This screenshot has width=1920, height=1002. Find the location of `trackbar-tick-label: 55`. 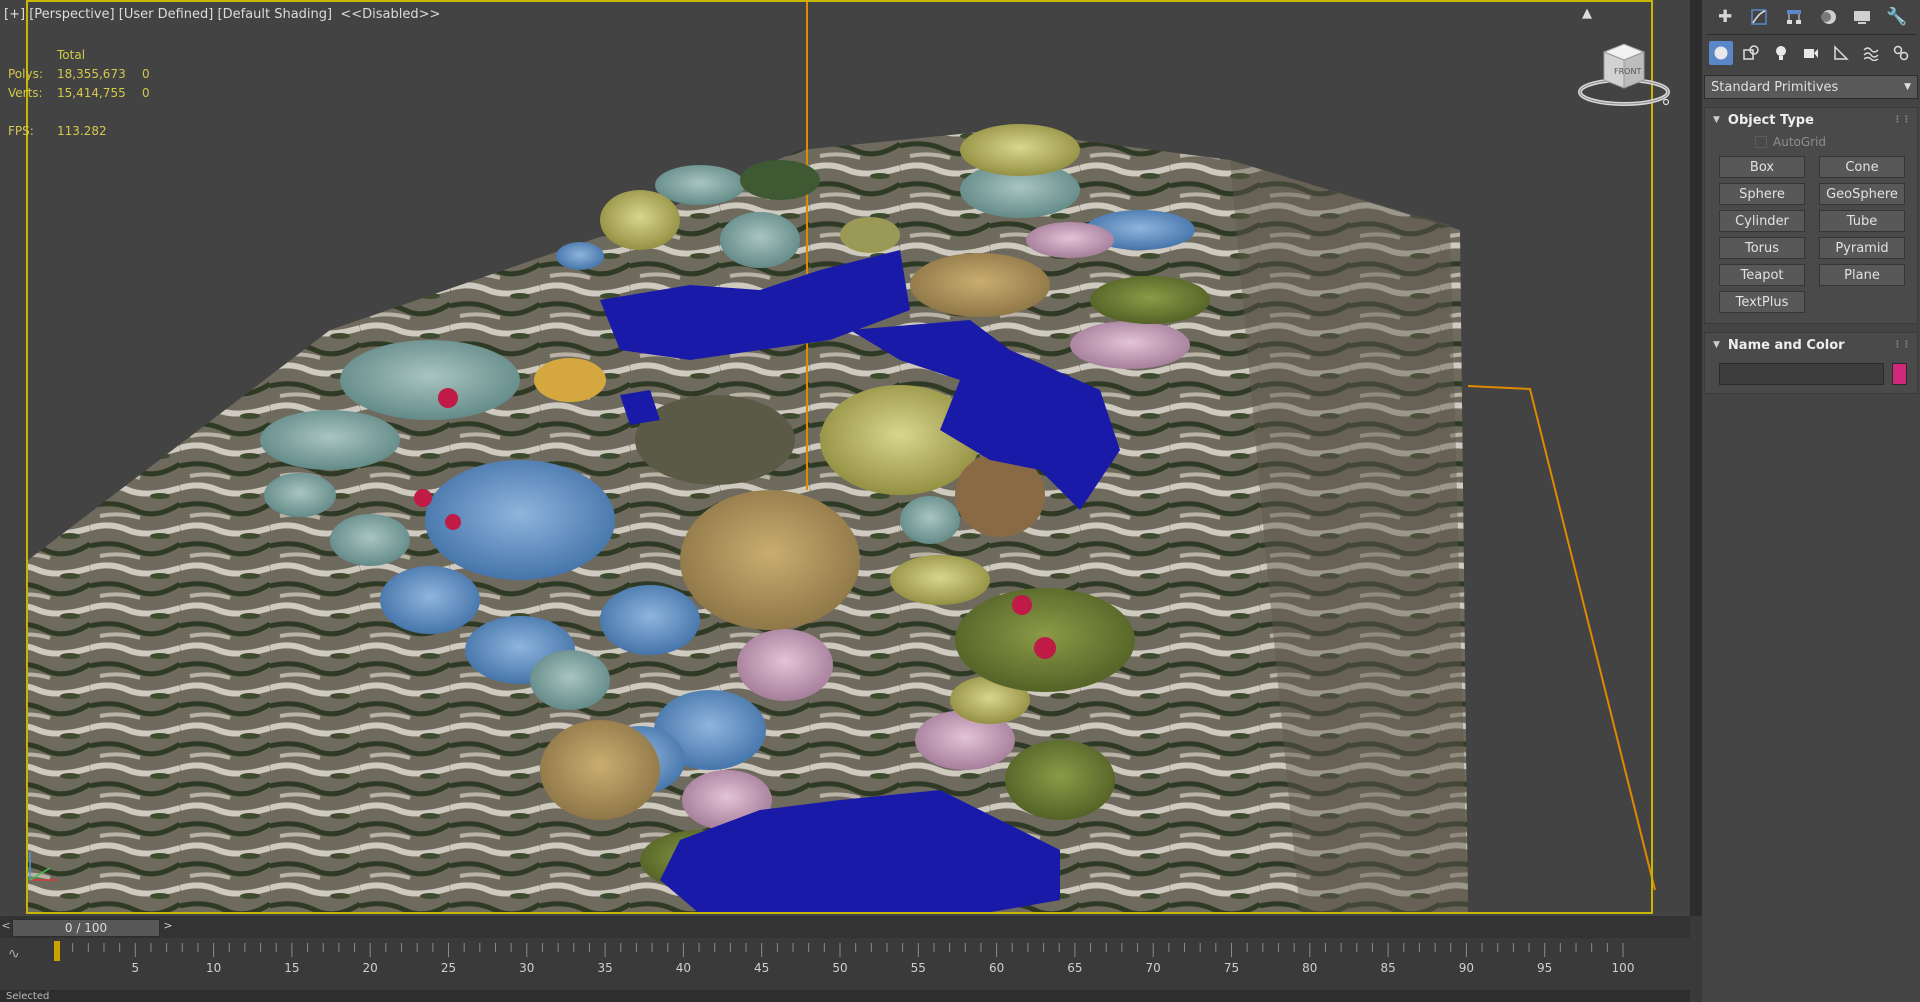

trackbar-tick-label: 55 is located at coordinates (918, 968).